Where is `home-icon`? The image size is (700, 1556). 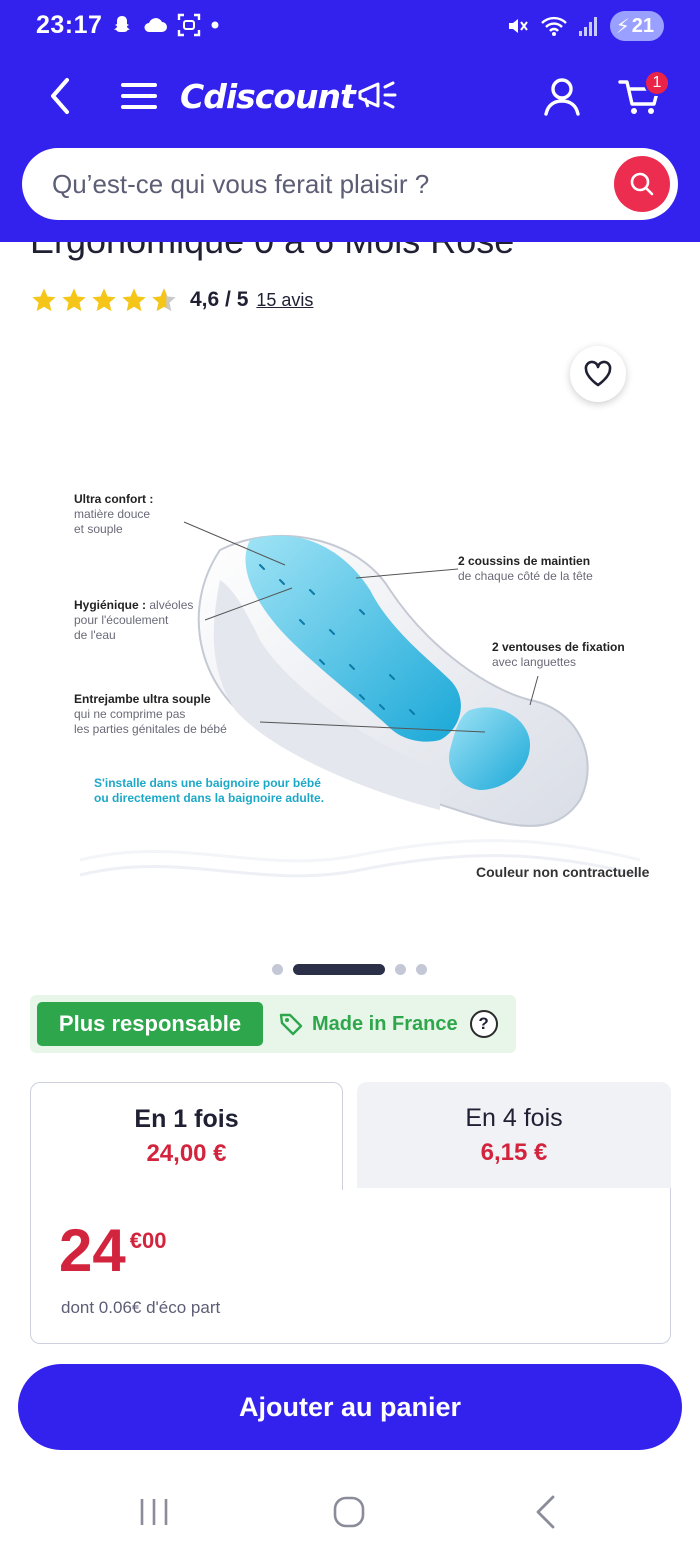
home-icon is located at coordinates (349, 1512).